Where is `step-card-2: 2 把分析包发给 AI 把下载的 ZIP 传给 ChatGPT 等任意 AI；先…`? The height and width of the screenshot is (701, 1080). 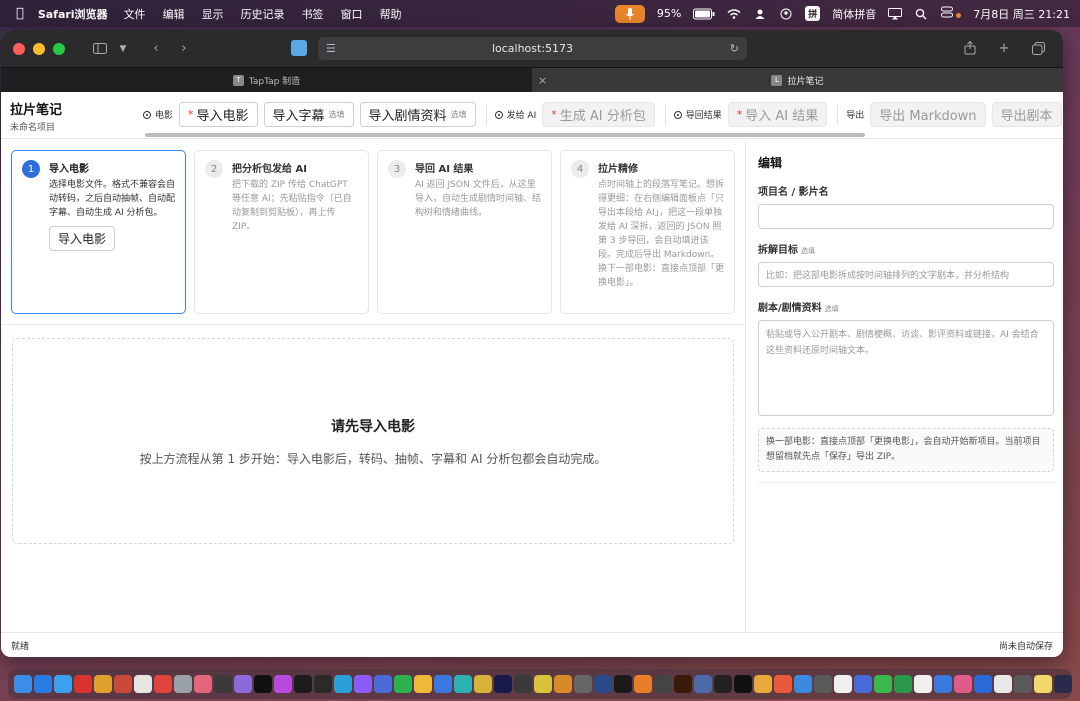 step-card-2: 2 把分析包发给 AI 把下载的 ZIP 传给 ChatGPT 等任意 AI；先… is located at coordinates (281, 232).